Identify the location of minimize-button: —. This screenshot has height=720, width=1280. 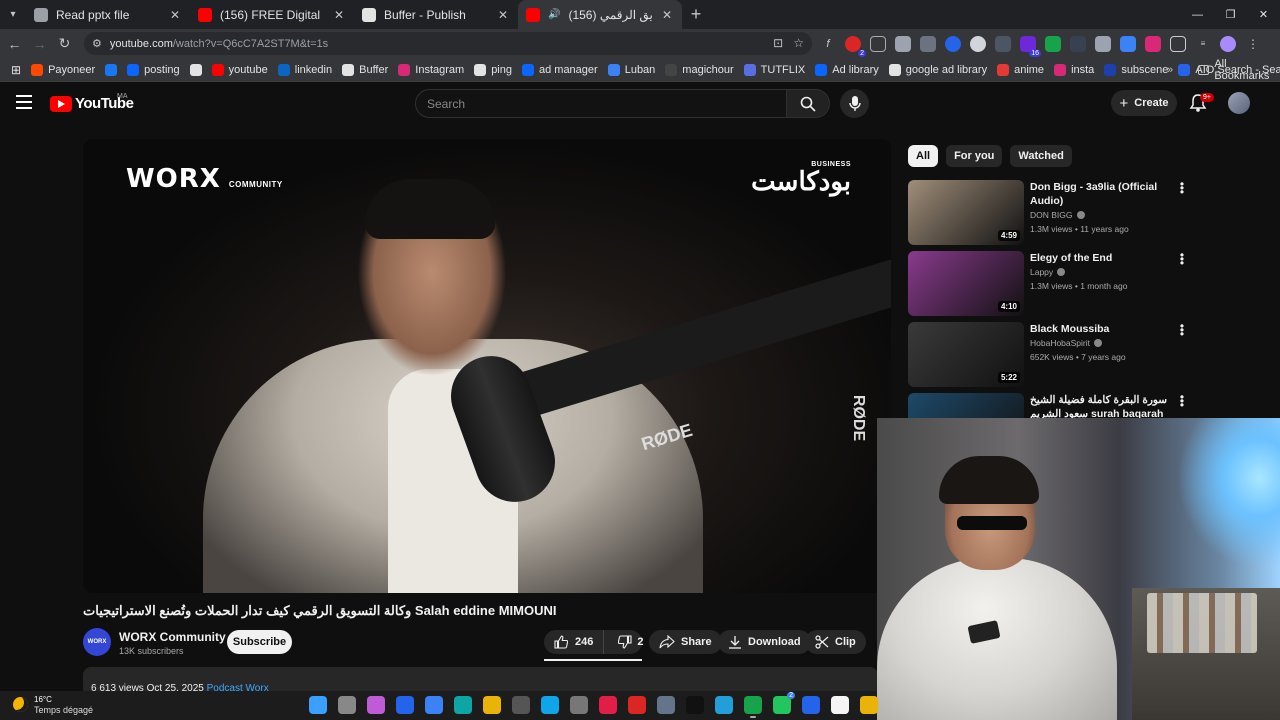
(1197, 14).